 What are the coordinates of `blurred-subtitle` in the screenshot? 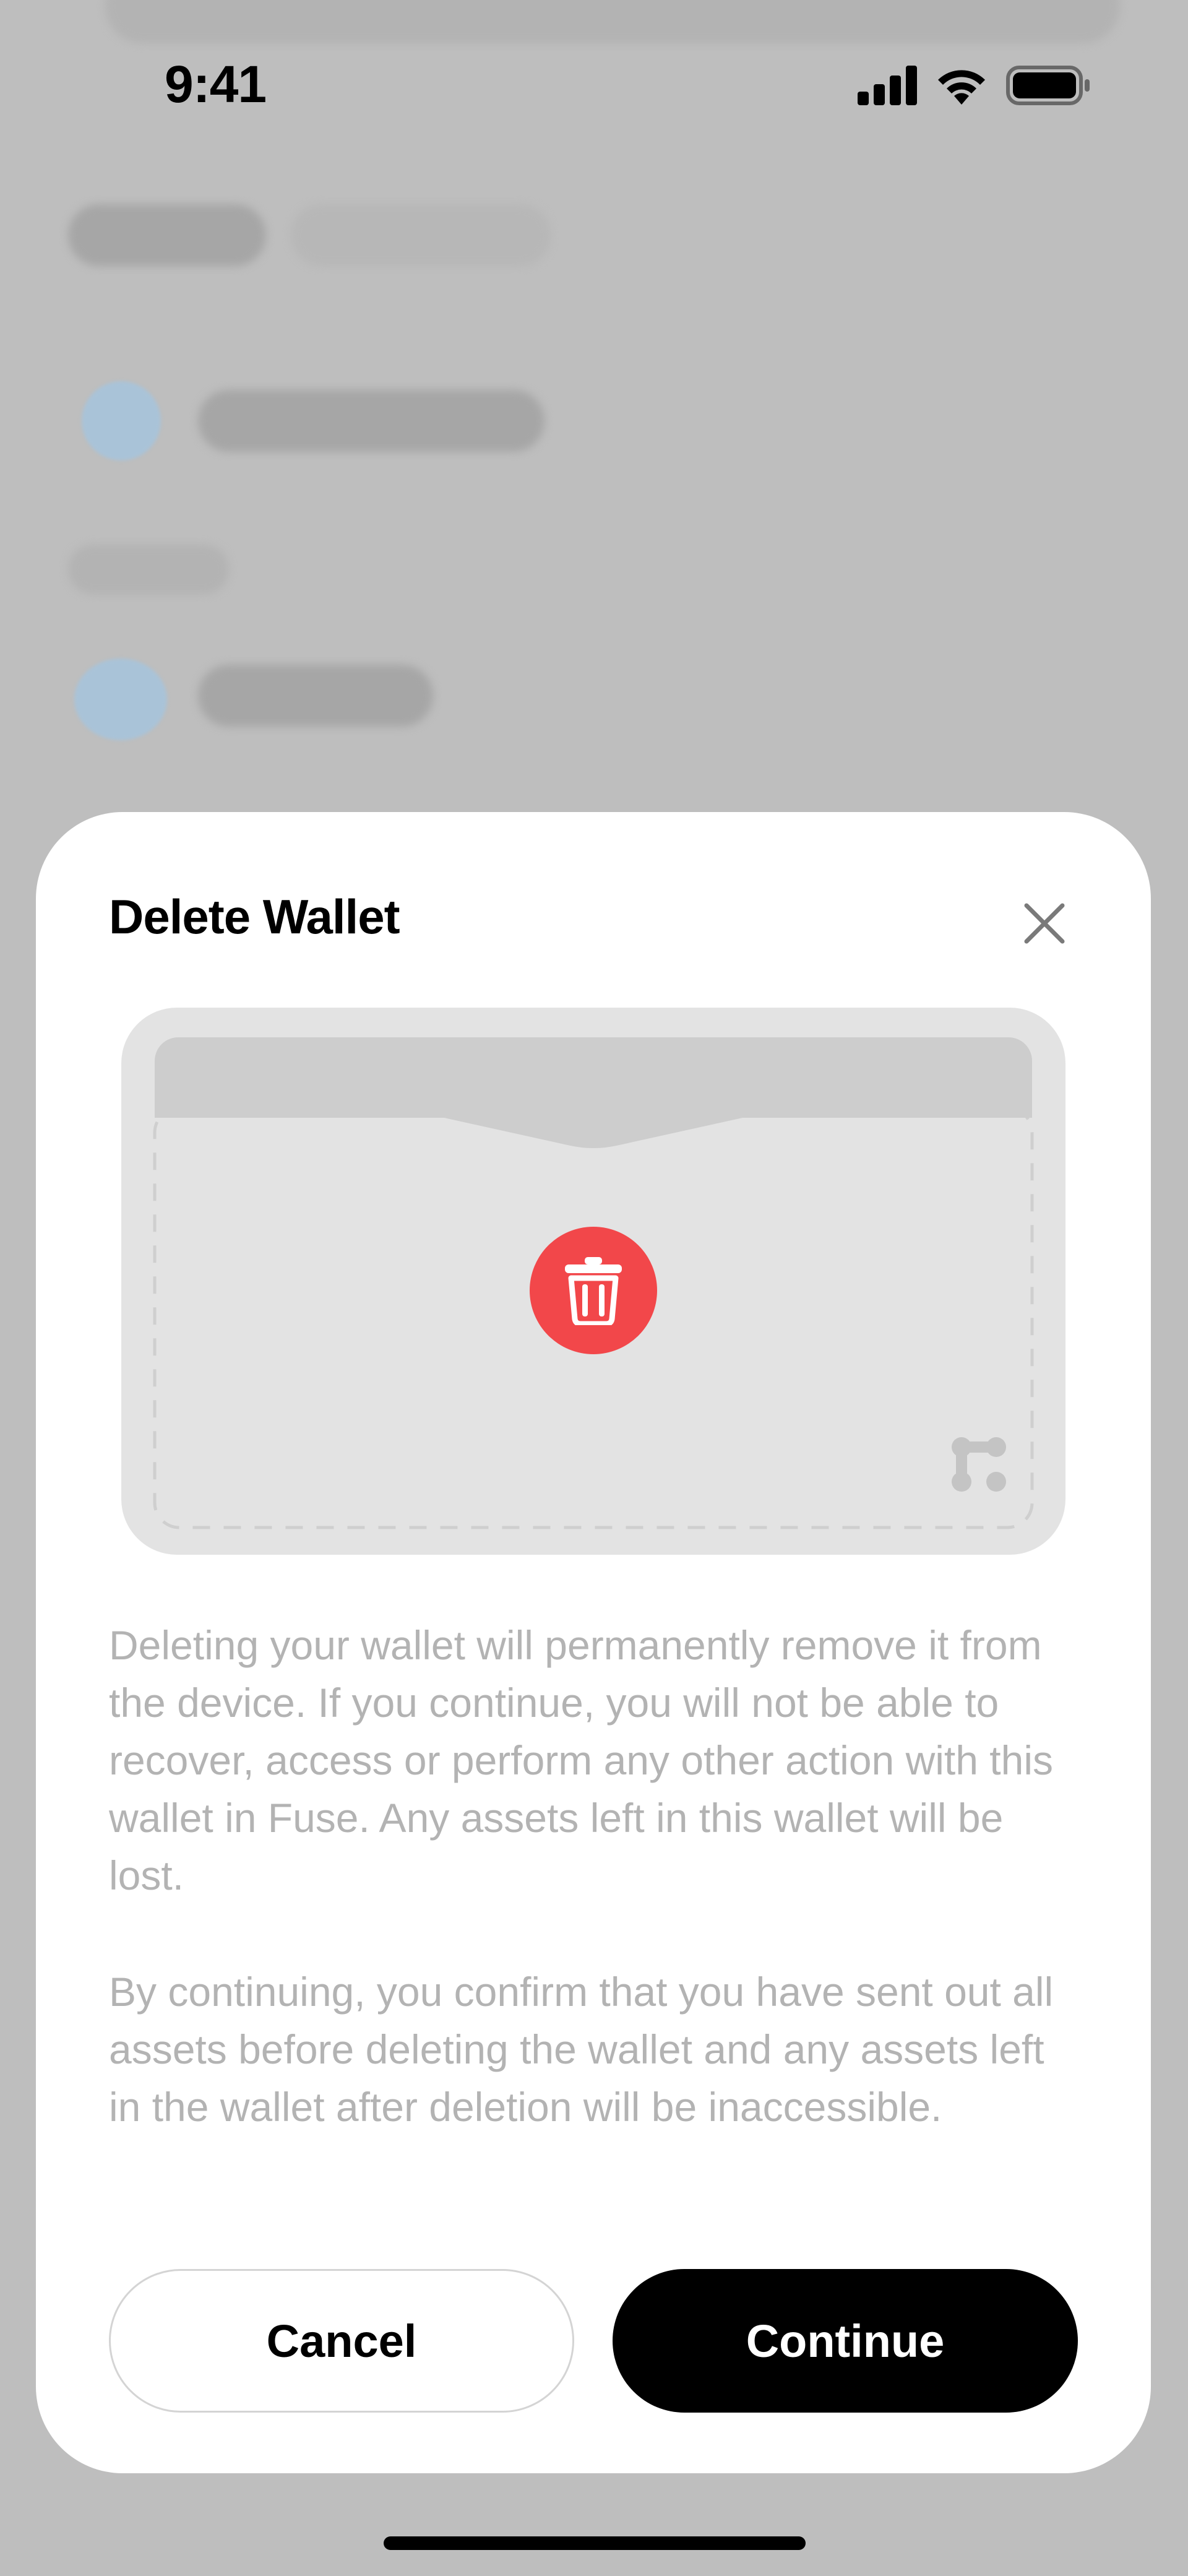 It's located at (421, 235).